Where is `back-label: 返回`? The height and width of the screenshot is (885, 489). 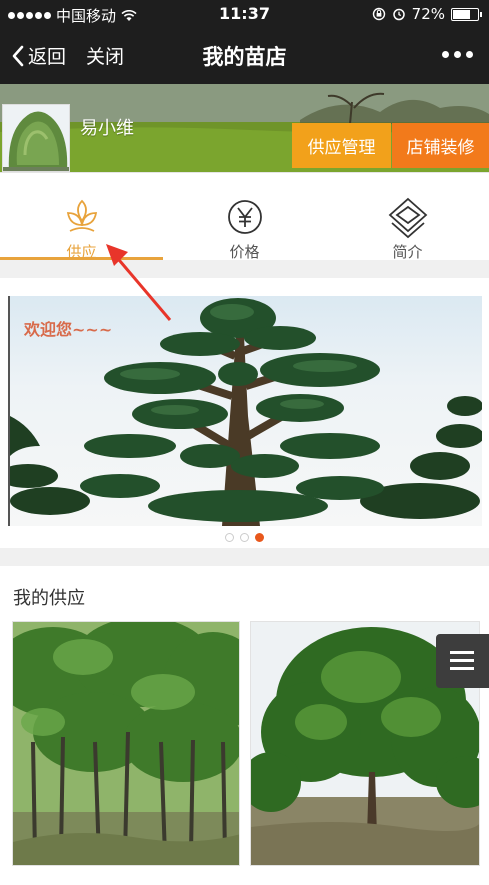
back-label: 返回 is located at coordinates (47, 57).